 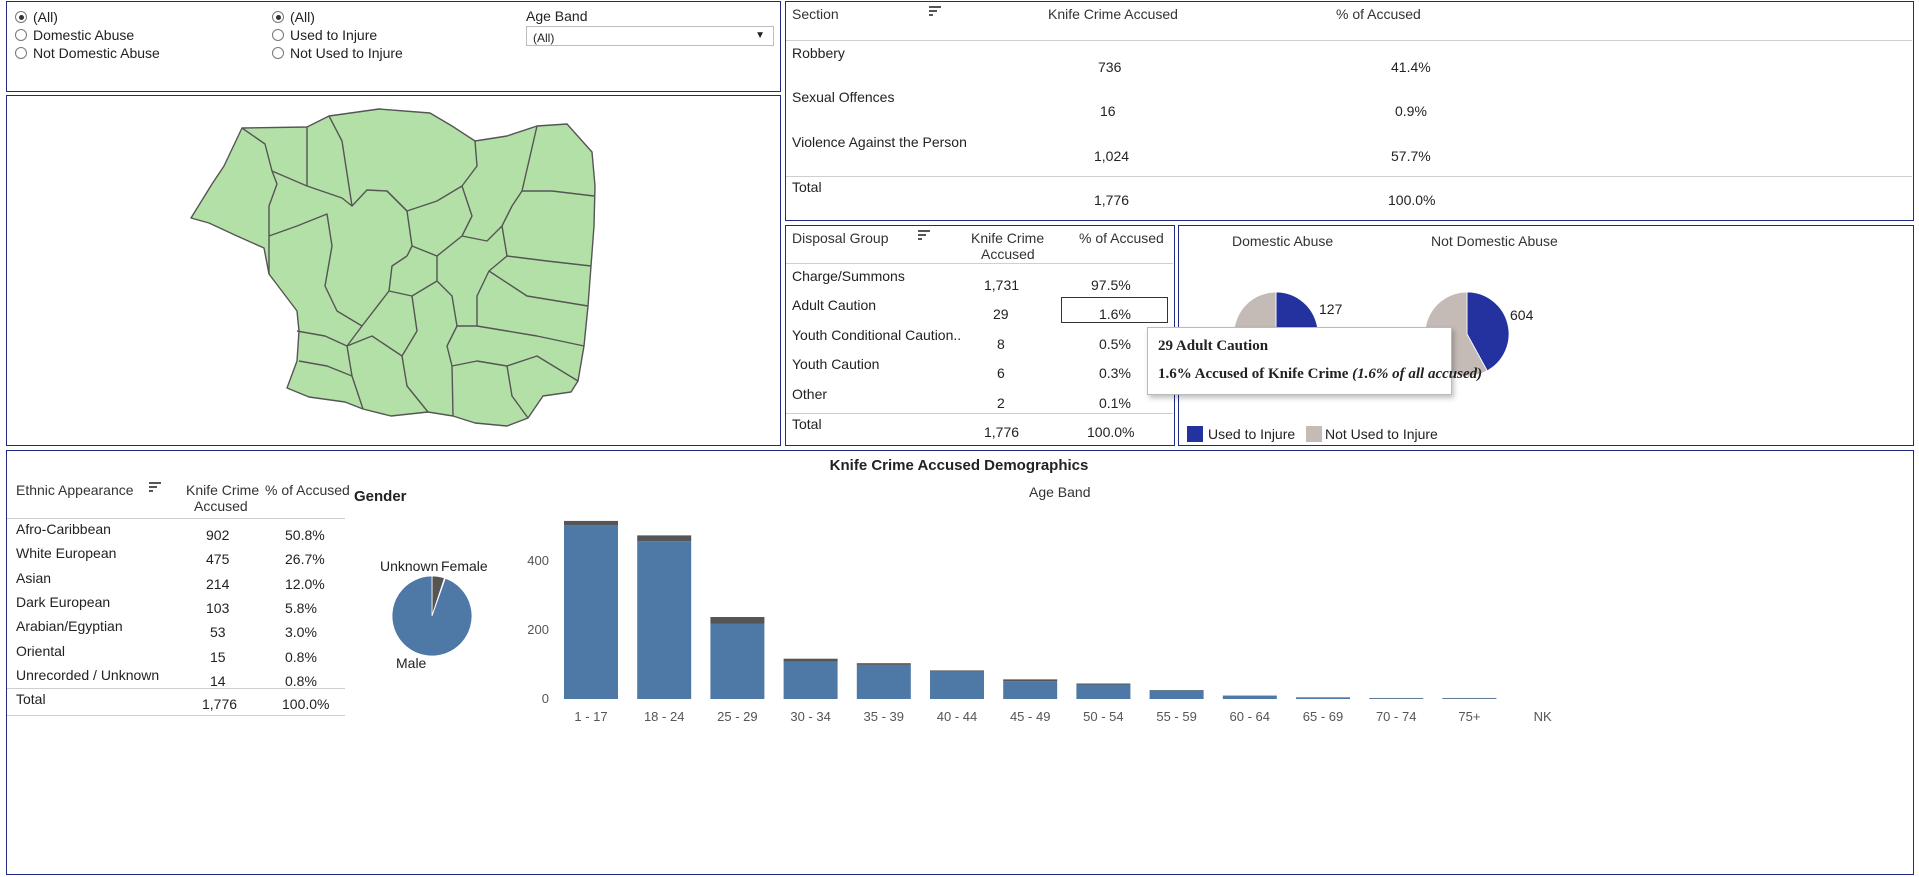 What do you see at coordinates (840, 238) in the screenshot?
I see `column-header-disposal: Disposal Group` at bounding box center [840, 238].